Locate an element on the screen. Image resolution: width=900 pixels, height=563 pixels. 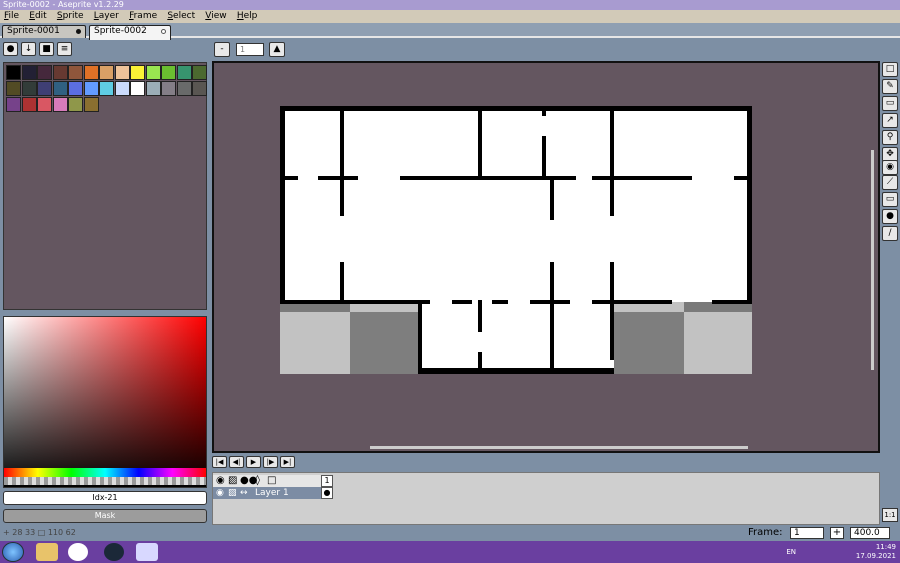
play-icon: ▶ is located at coordinates (253, 462).